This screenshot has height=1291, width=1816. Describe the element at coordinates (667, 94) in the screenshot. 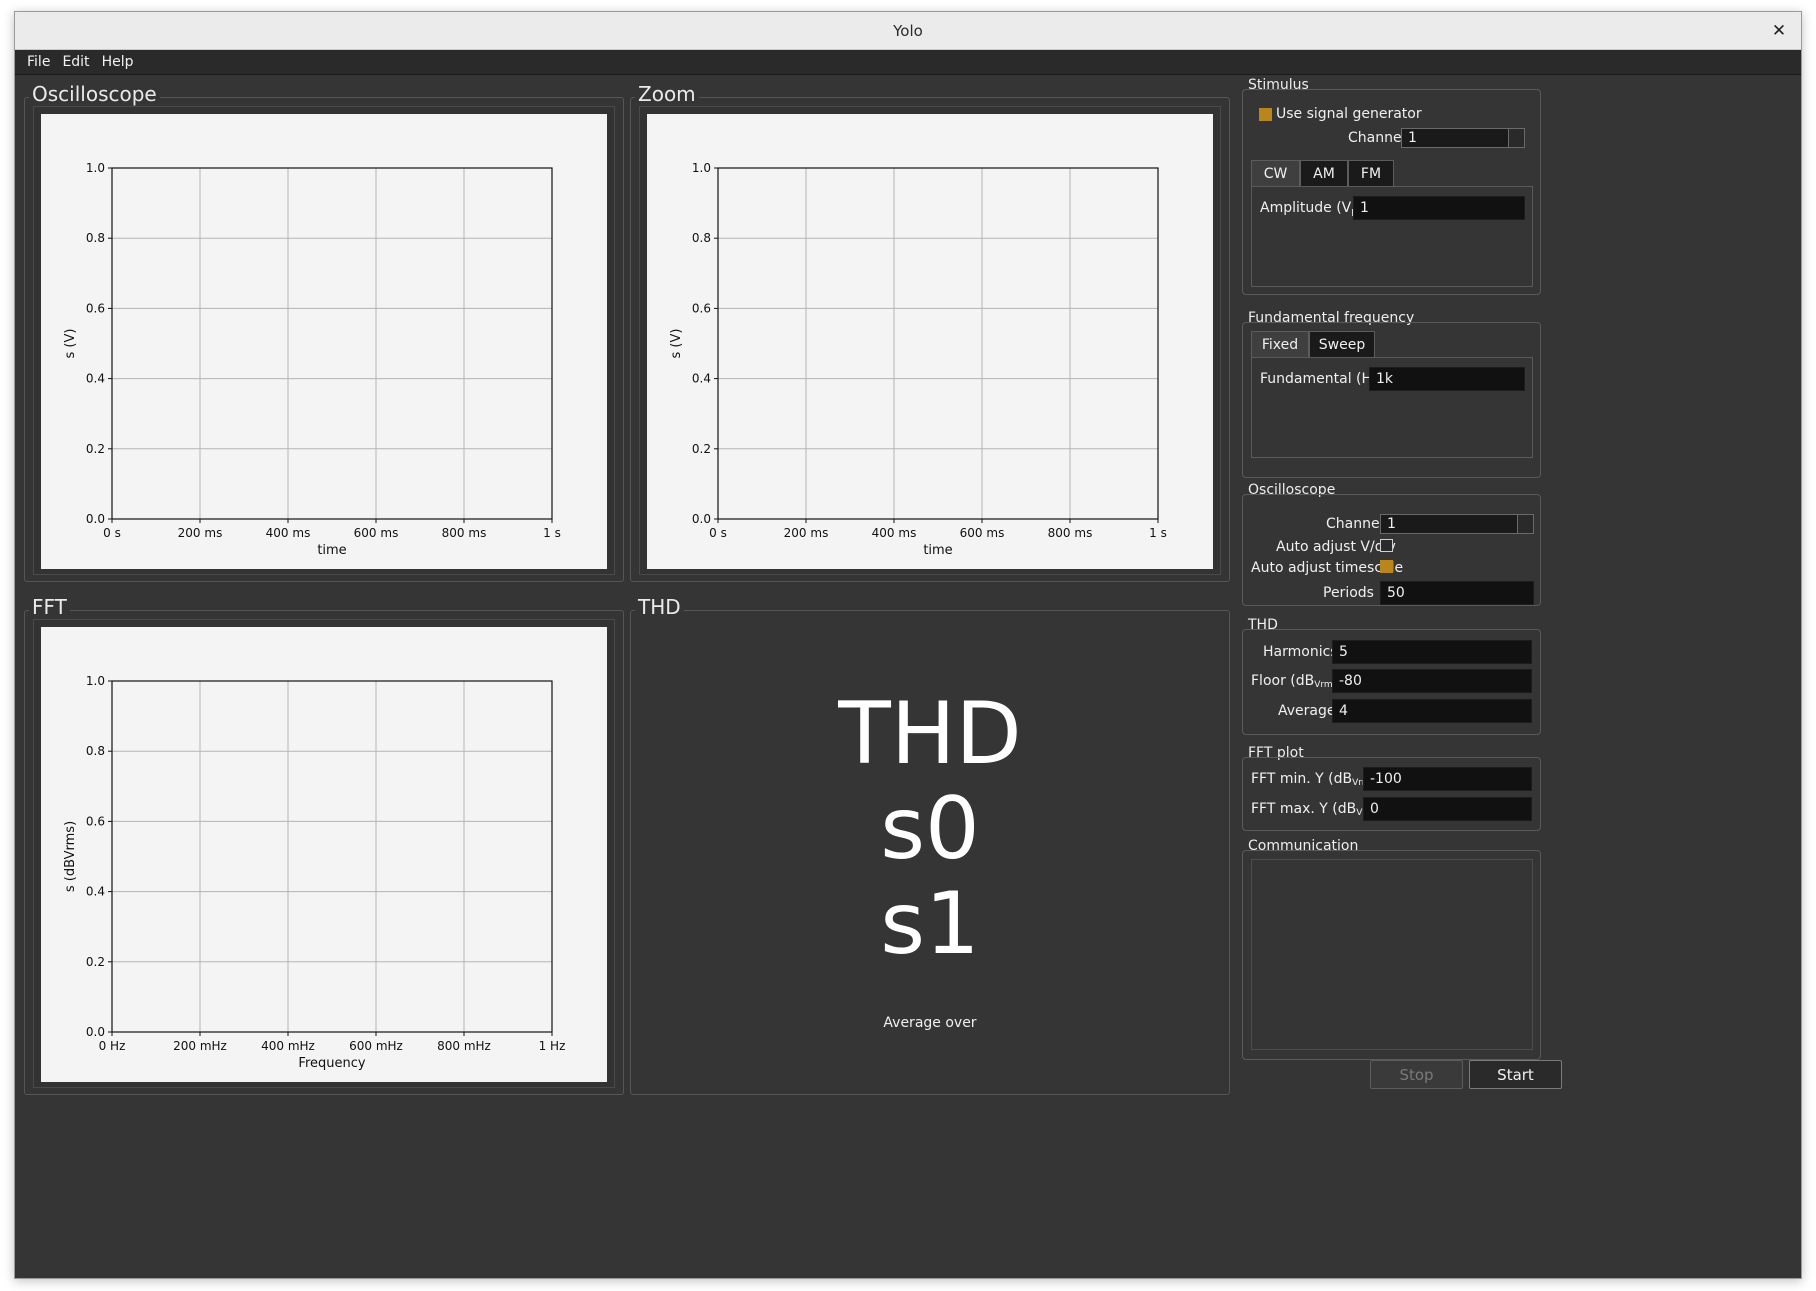

I see `zoom-panel-title: Zoom` at that location.